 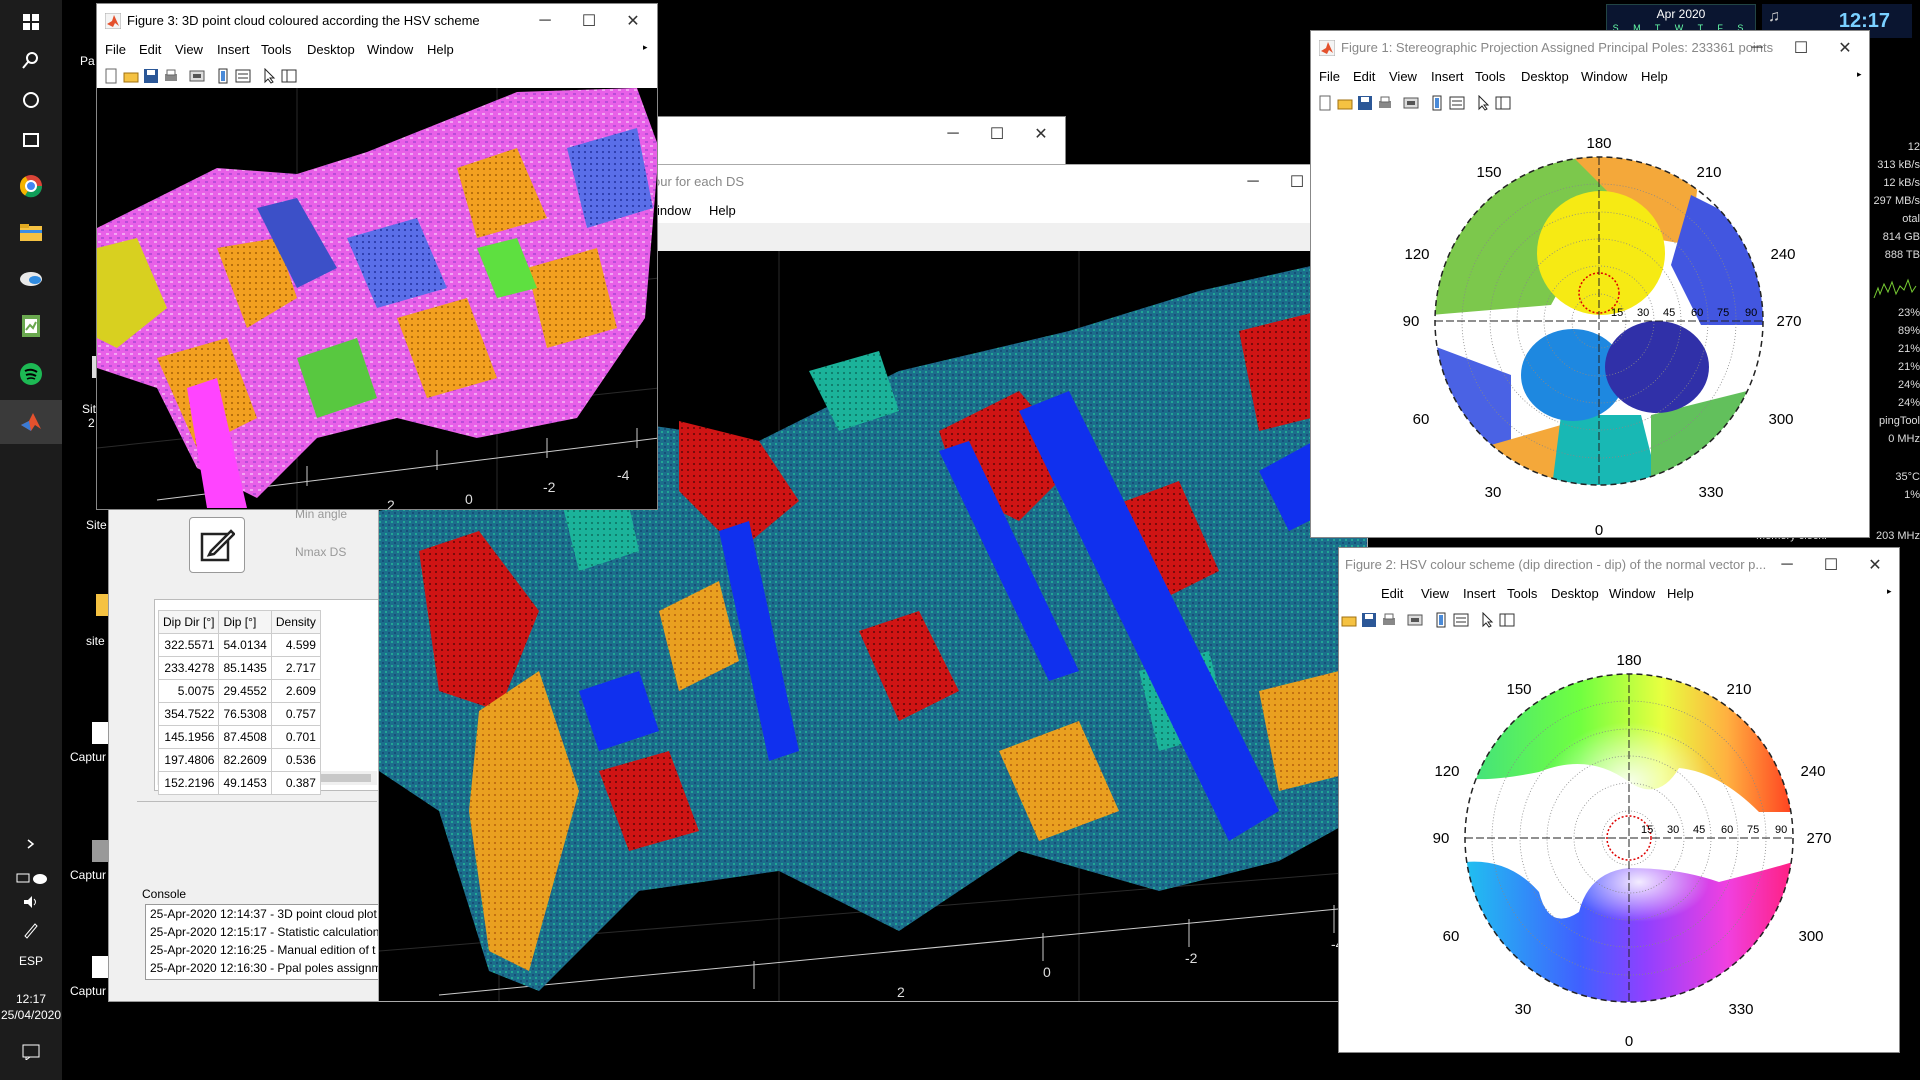 I want to click on table-row: 145.1956 87.4508 0.701, so click(x=239, y=737).